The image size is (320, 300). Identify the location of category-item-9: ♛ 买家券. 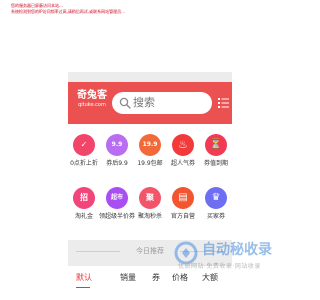
(216, 207).